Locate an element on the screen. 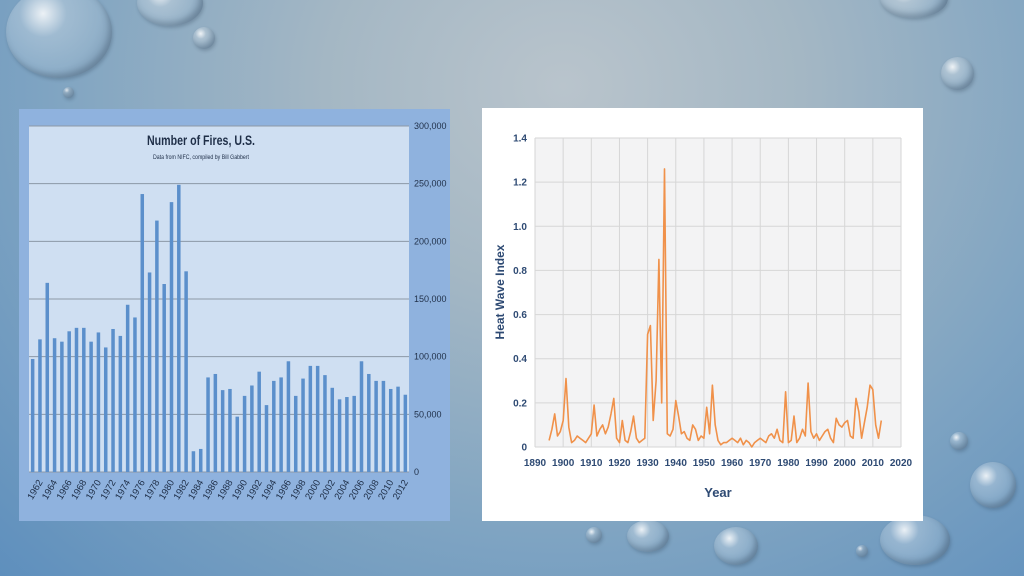 The width and height of the screenshot is (1024, 576). heat-x-tick-label: 1910 is located at coordinates (591, 463).